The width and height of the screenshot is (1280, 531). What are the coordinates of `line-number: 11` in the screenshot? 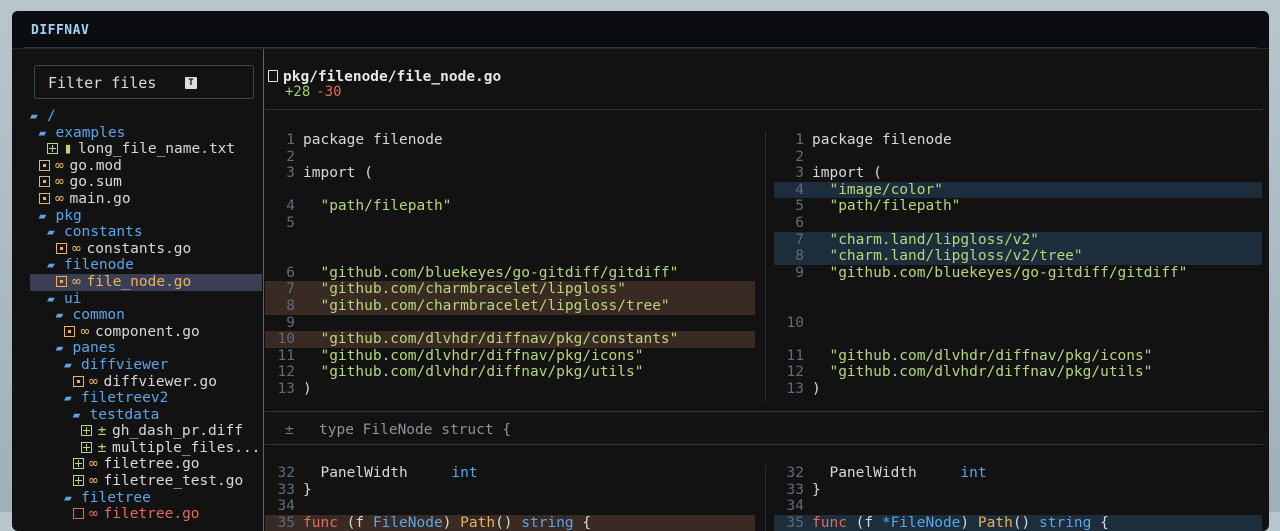 It's located at (286, 355).